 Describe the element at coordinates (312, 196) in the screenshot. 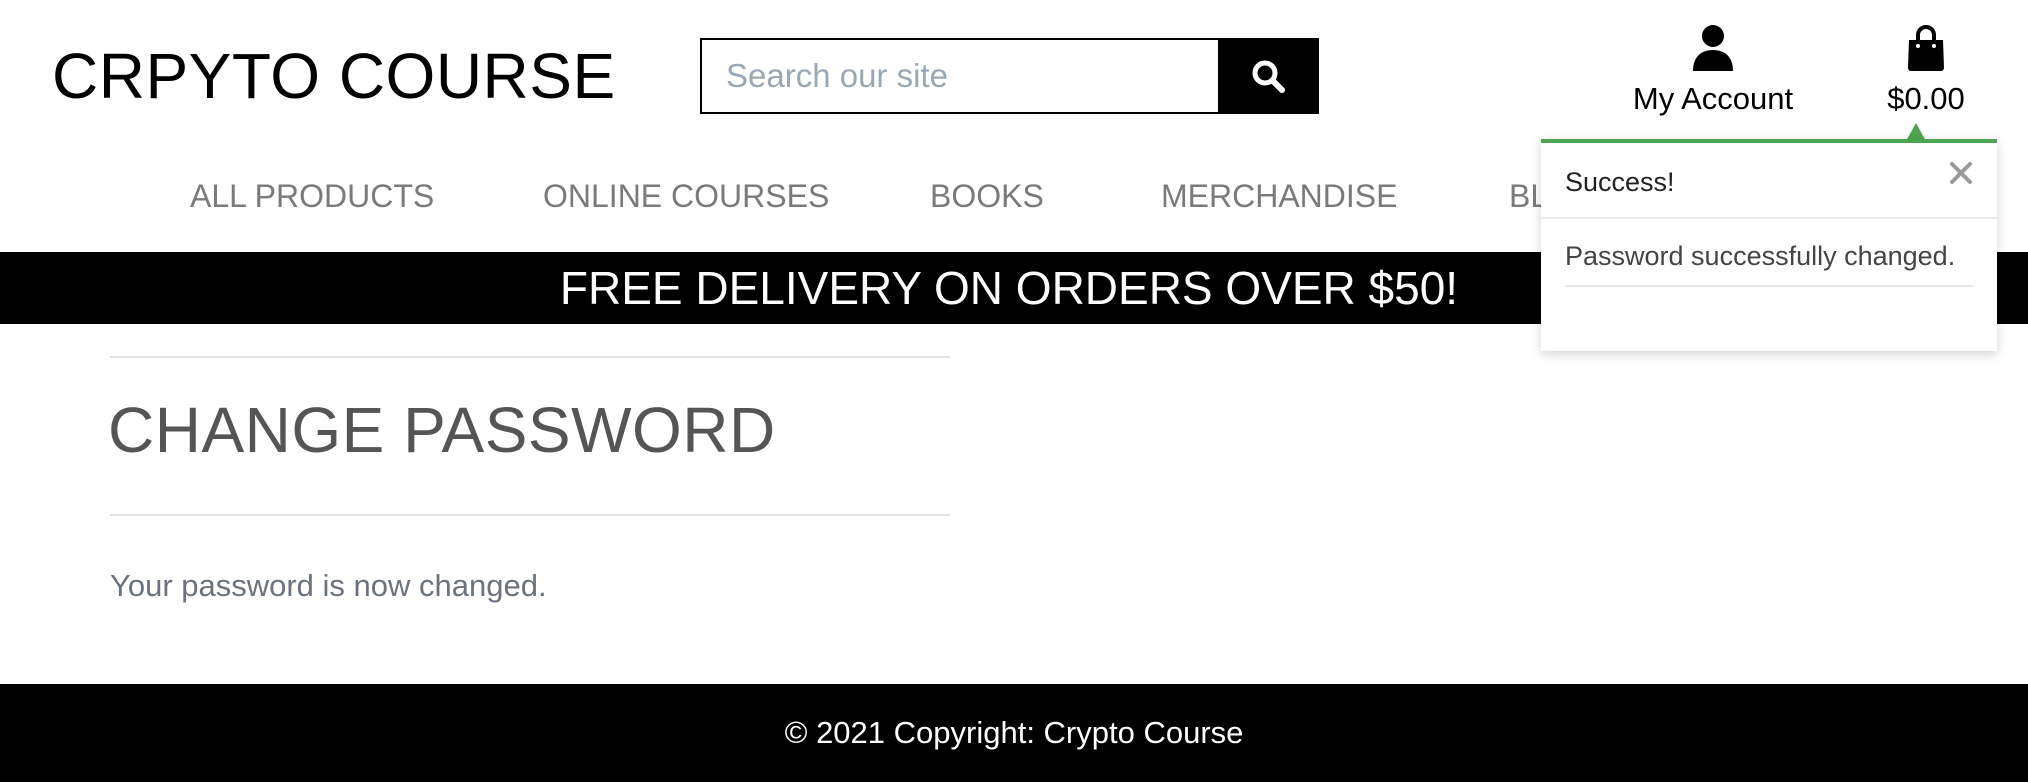

I see `nav-item-all-products: ALL PRODUCTS` at that location.